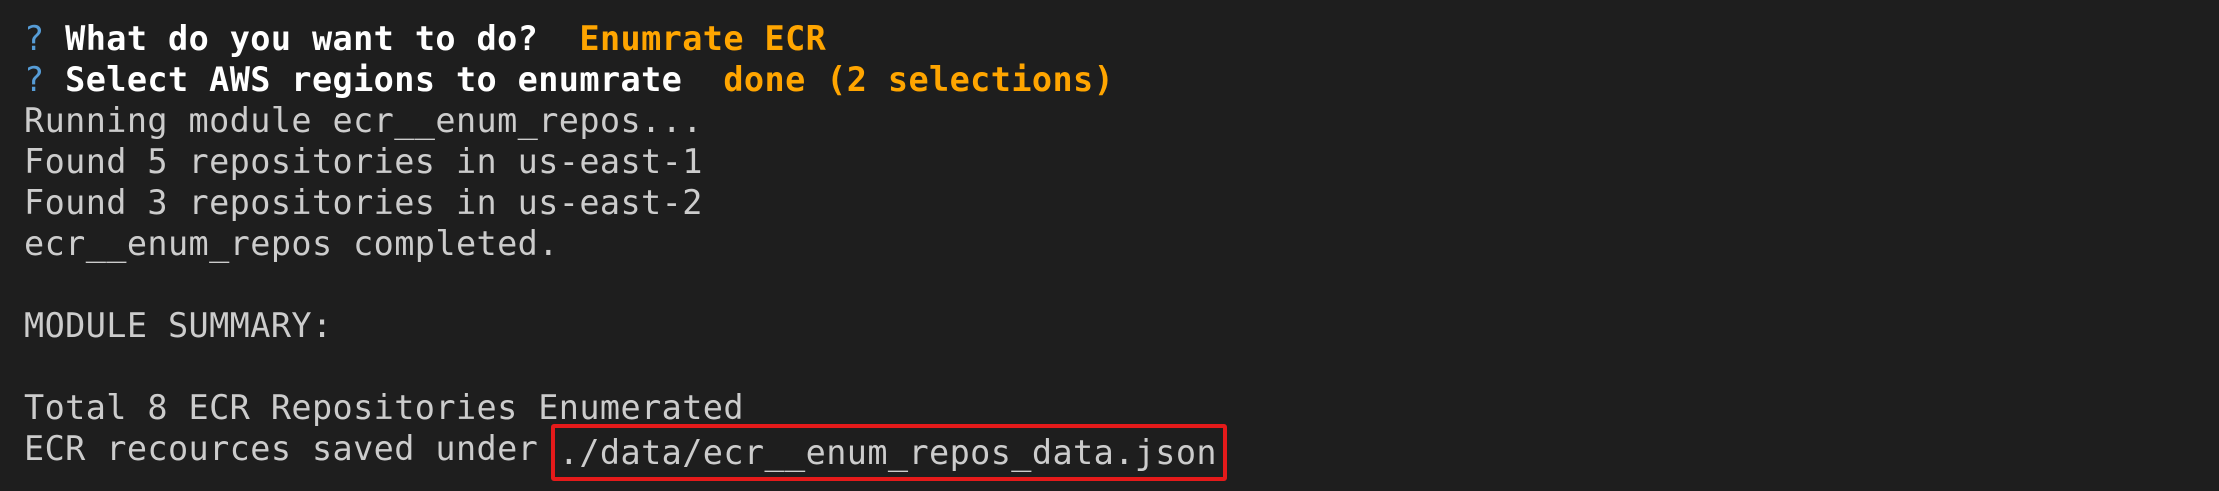 The width and height of the screenshot is (2219, 491). What do you see at coordinates (888, 452) in the screenshot?
I see `saved-path-highlight: ./data/ecr__enum_repos_data.json` at bounding box center [888, 452].